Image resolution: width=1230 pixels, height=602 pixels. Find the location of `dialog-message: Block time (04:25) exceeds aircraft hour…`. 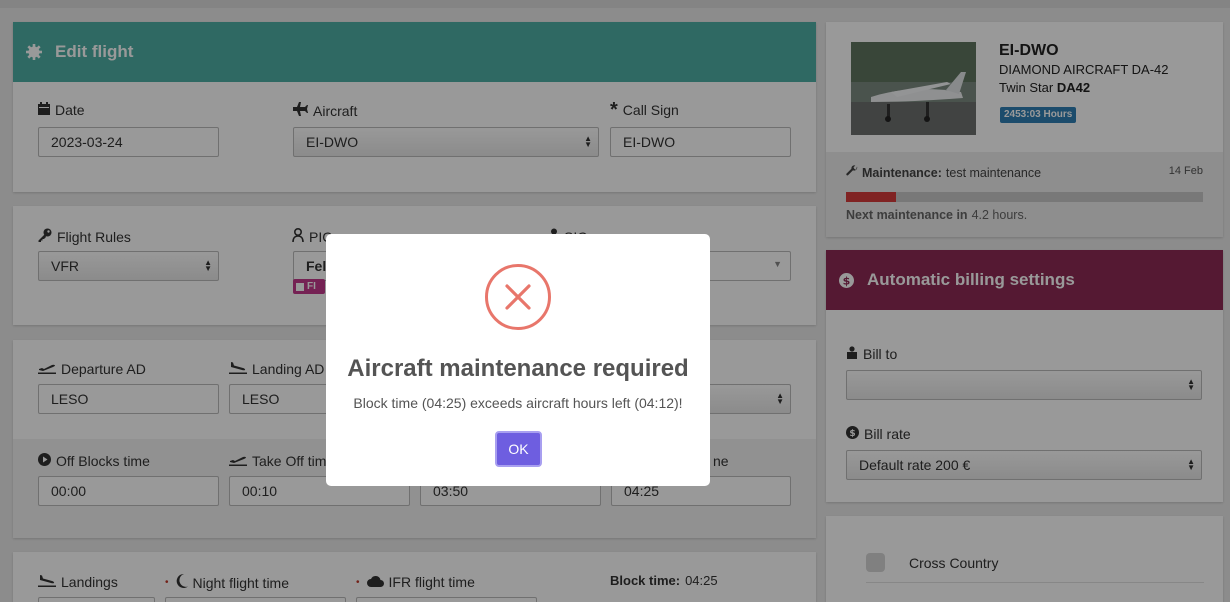

dialog-message: Block time (04:25) exceeds aircraft hour… is located at coordinates (518, 403).